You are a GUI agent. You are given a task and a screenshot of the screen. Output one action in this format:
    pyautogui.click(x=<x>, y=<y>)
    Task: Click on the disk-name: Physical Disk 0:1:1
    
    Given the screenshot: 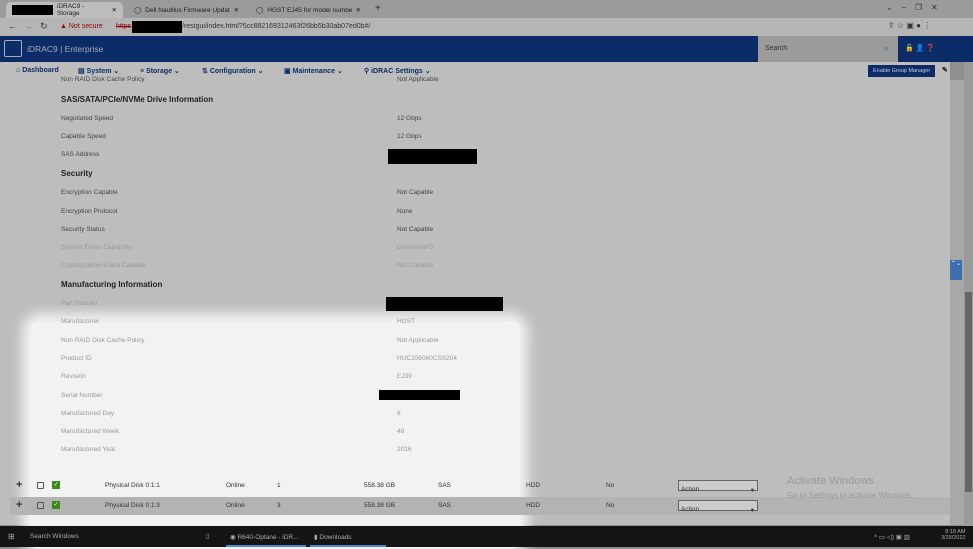 What is the action you would take?
    pyautogui.click(x=132, y=485)
    